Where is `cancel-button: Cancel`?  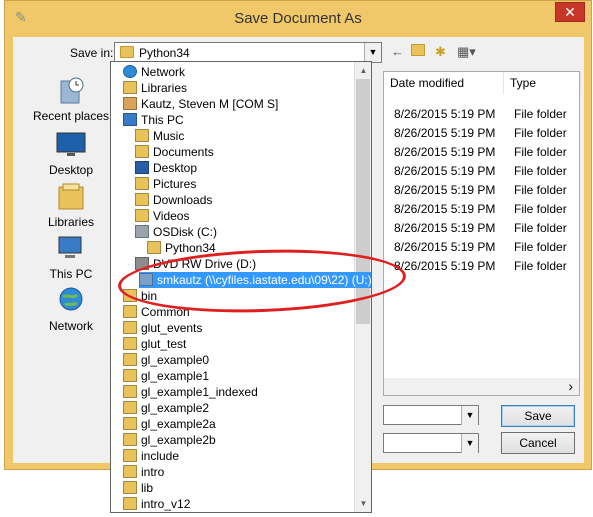
cancel-button: Cancel is located at coordinates (538, 443).